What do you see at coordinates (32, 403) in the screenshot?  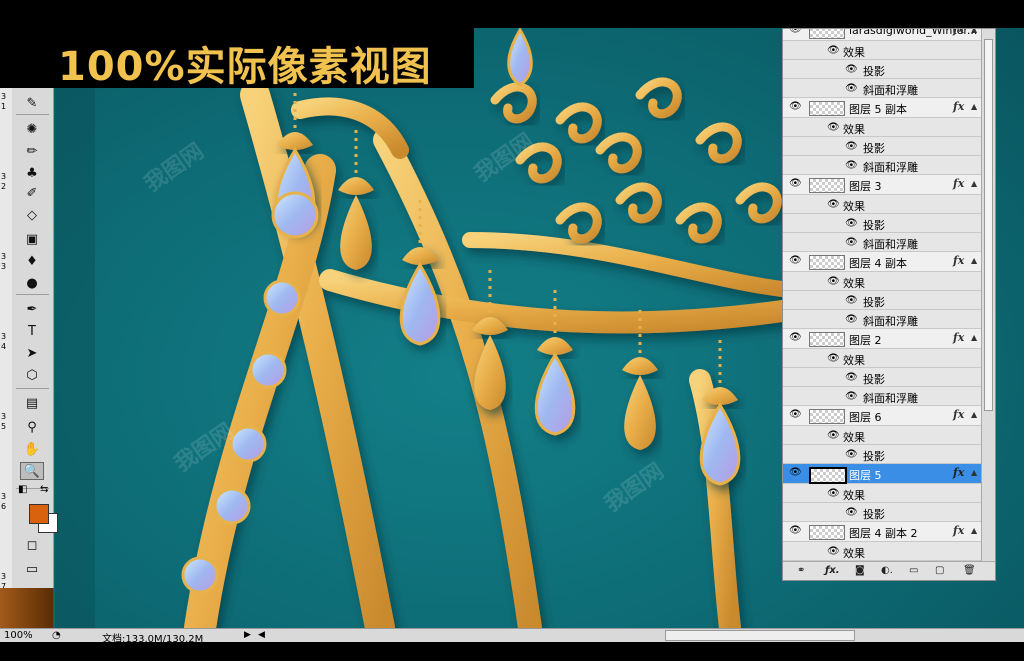 I see `notes-tool-icon: ▤` at bounding box center [32, 403].